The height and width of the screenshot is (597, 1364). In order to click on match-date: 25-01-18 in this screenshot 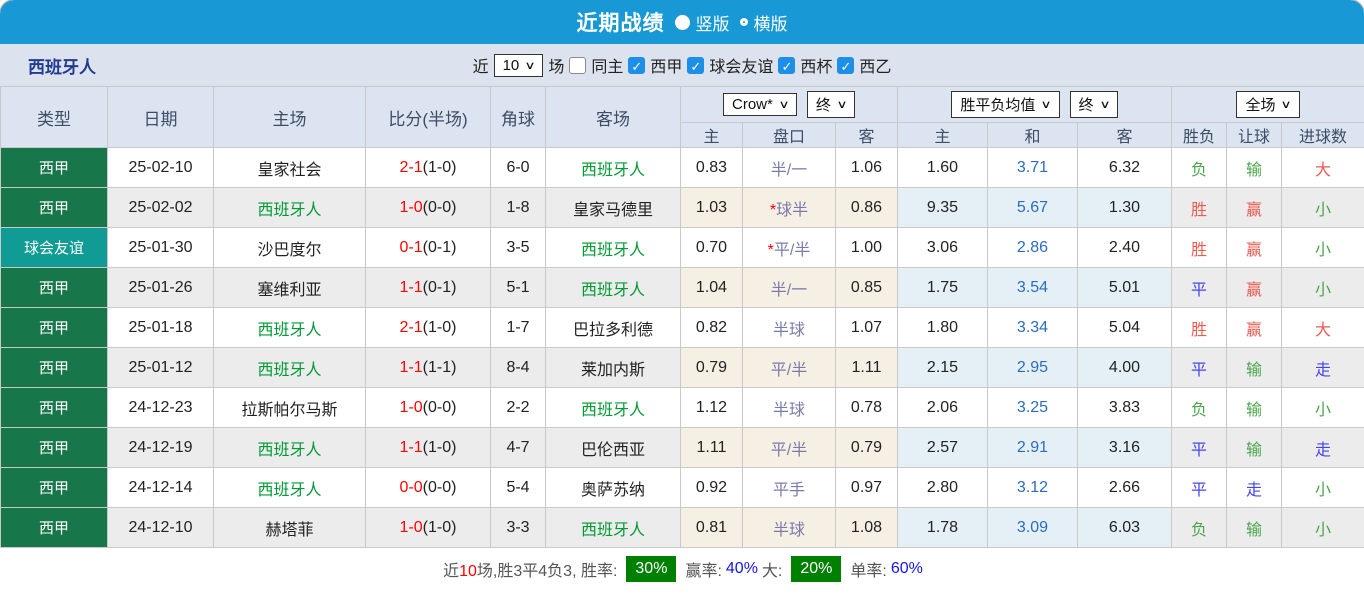, I will do `click(160, 327)`.